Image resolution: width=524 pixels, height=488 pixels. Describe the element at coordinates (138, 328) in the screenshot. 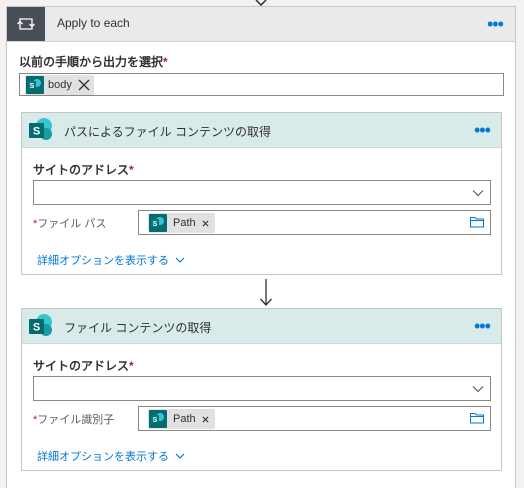

I see `card-title: ファイル コンテンツの取得` at that location.